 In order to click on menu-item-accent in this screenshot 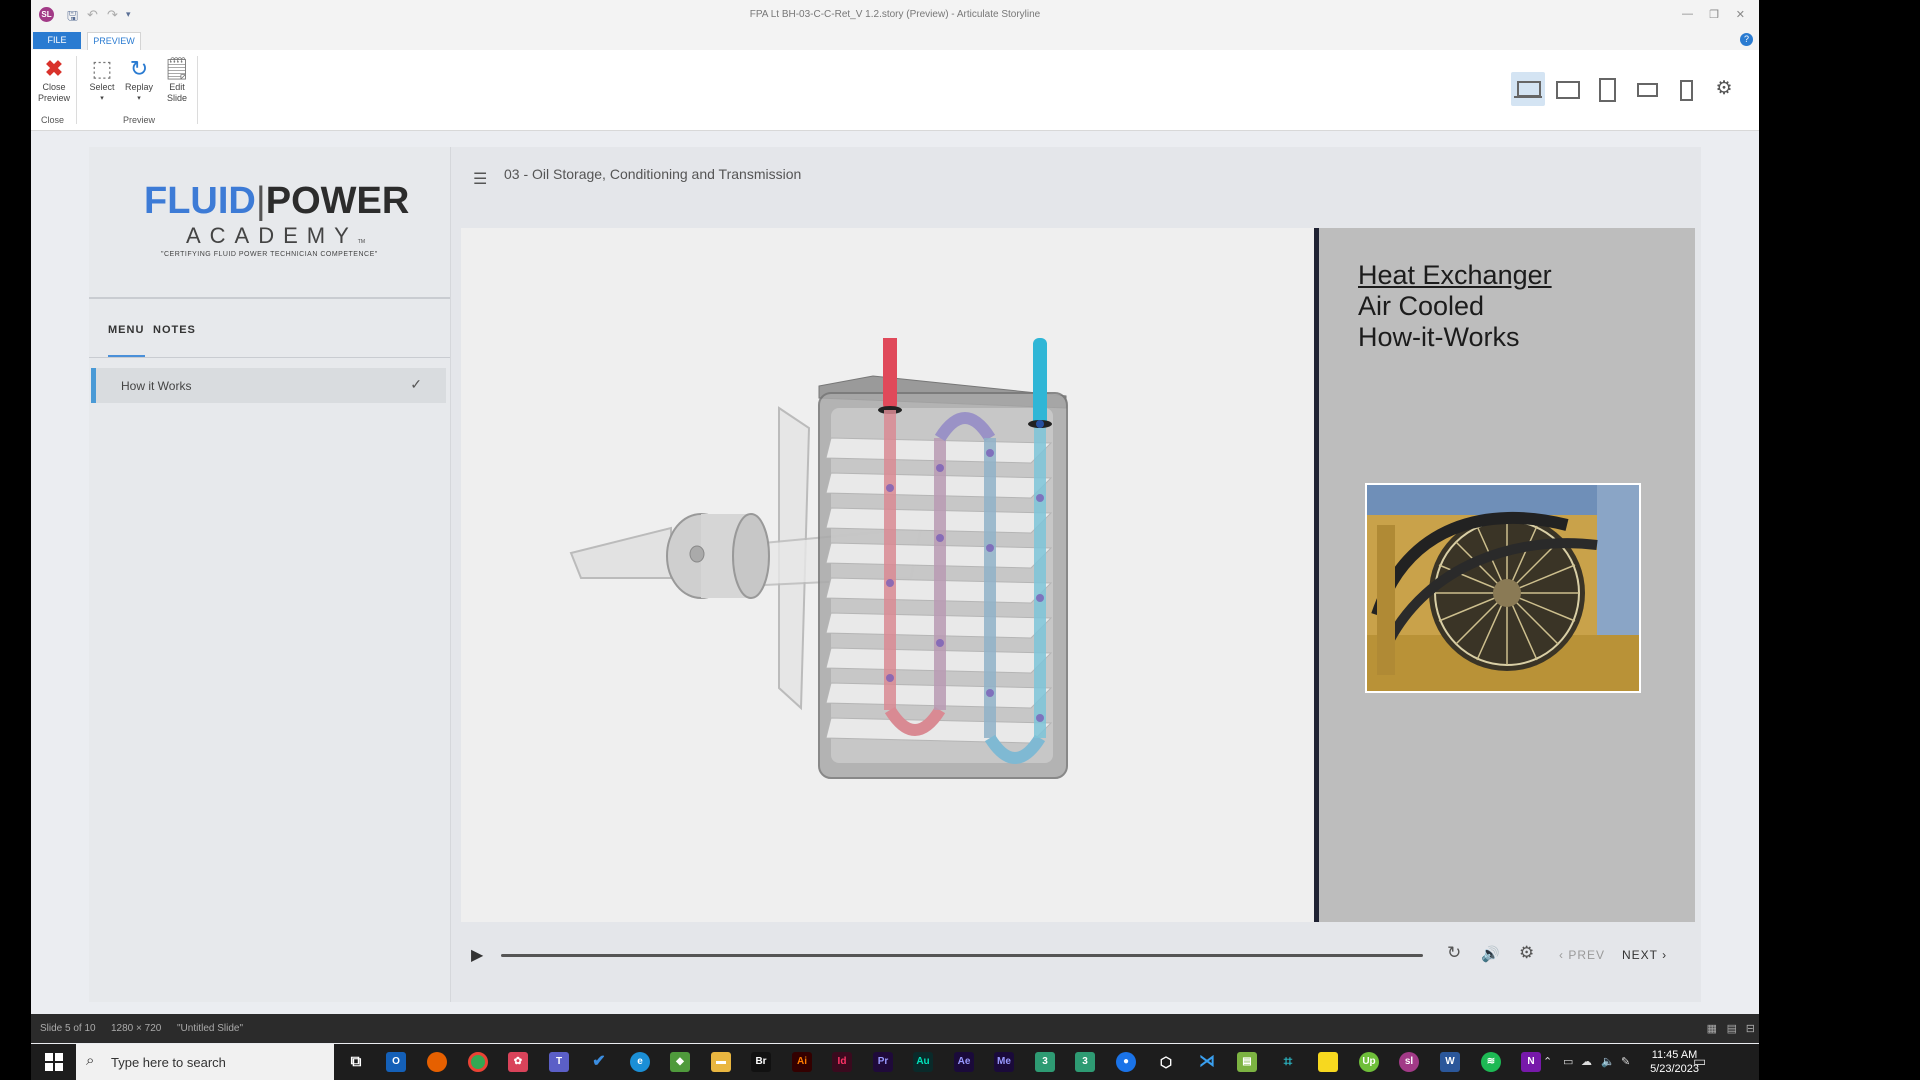, I will do `click(93, 385)`.